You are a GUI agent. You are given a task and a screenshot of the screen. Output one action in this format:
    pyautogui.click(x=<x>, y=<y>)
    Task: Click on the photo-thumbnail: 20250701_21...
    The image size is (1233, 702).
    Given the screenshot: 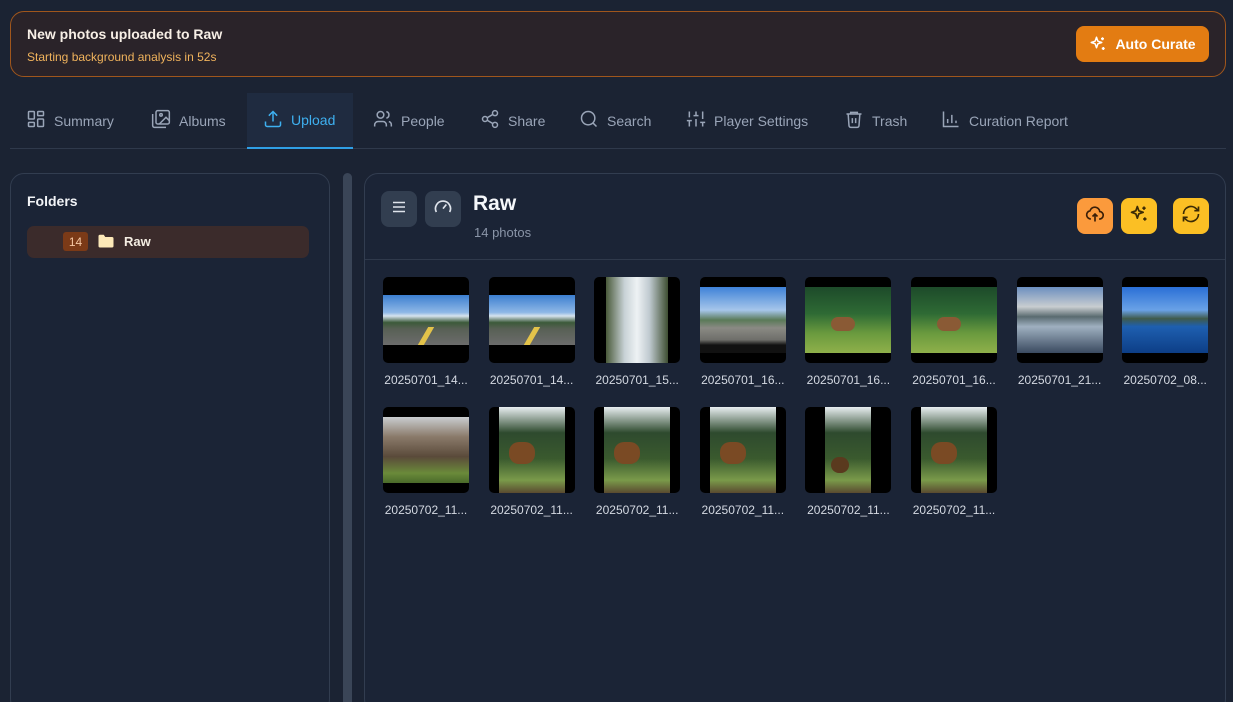 What is the action you would take?
    pyautogui.click(x=1059, y=332)
    